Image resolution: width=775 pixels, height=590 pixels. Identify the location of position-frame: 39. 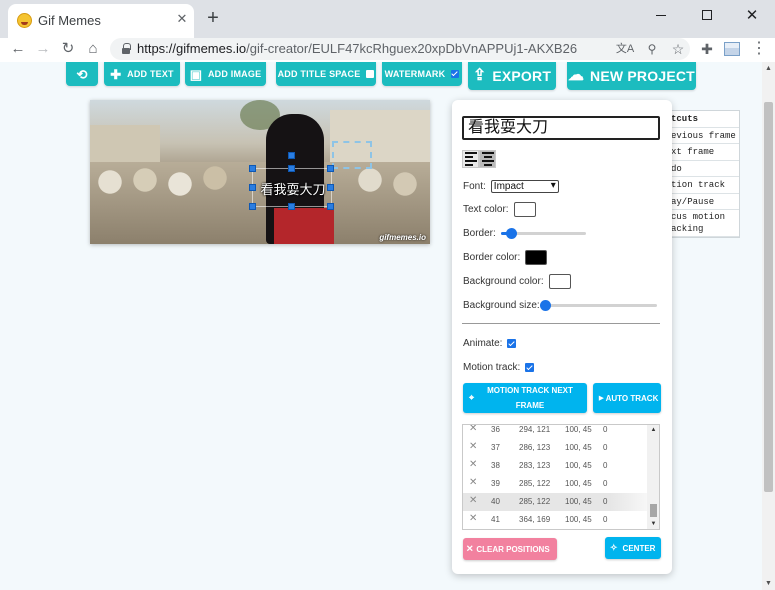
(495, 483).